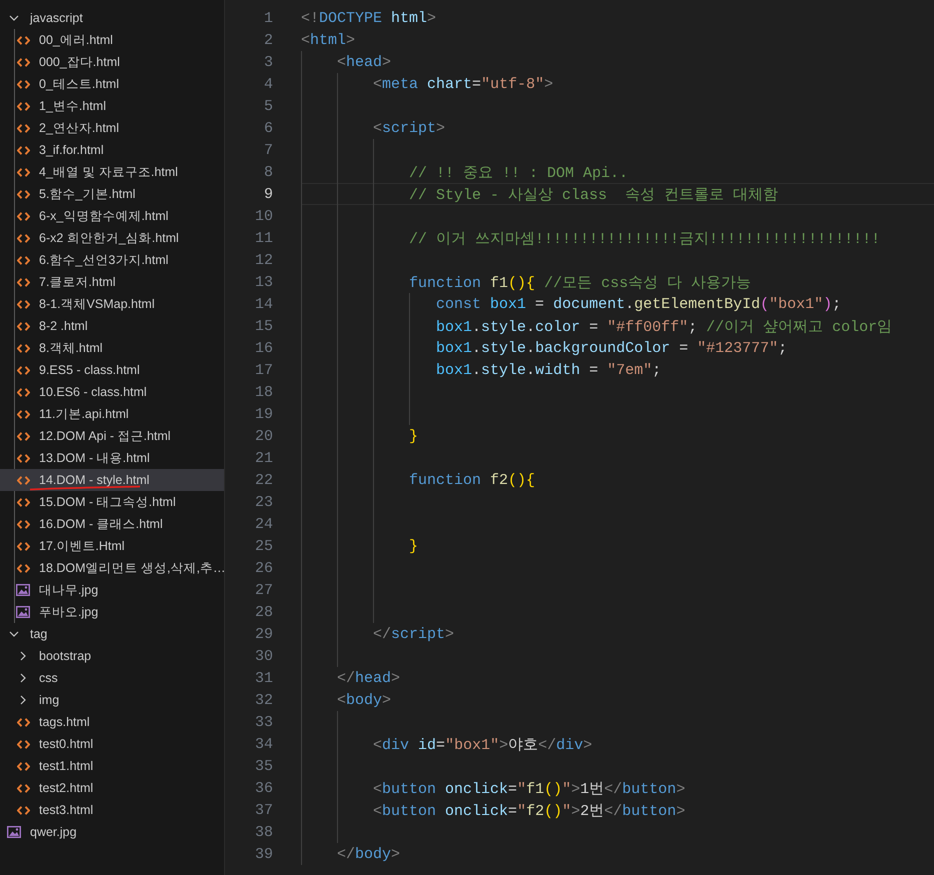 Image resolution: width=934 pixels, height=875 pixels. I want to click on file-item: 3_if.for.html, so click(112, 150).